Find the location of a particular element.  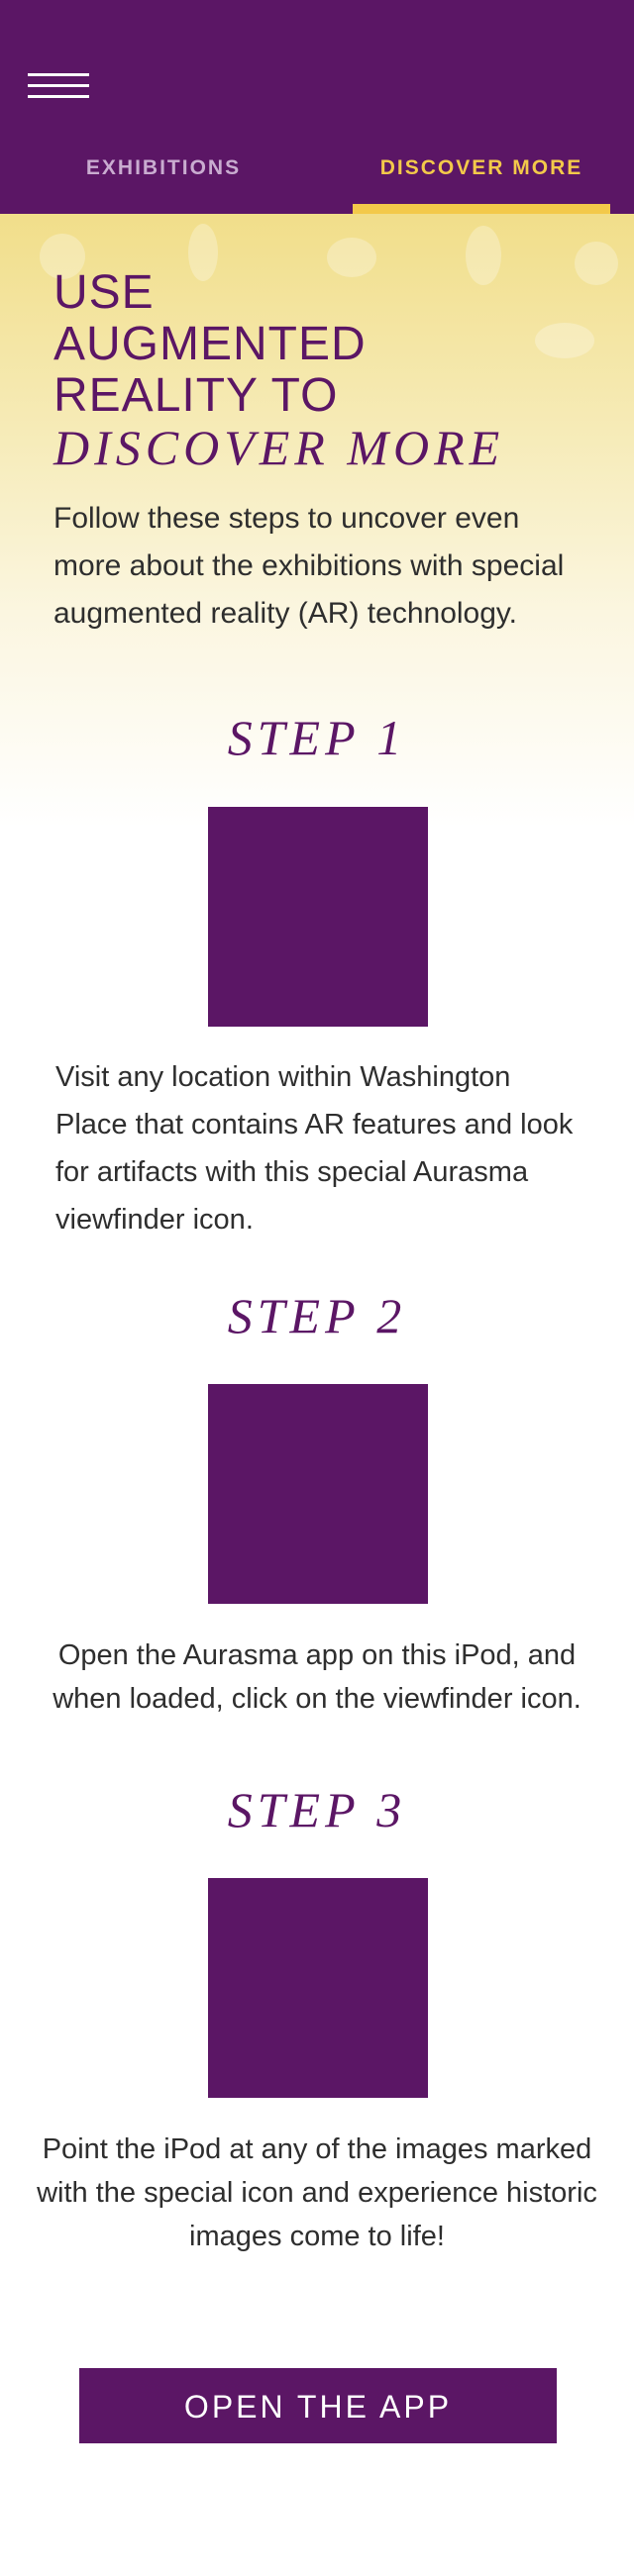

step-3-title: STEP 3 is located at coordinates (317, 1809).